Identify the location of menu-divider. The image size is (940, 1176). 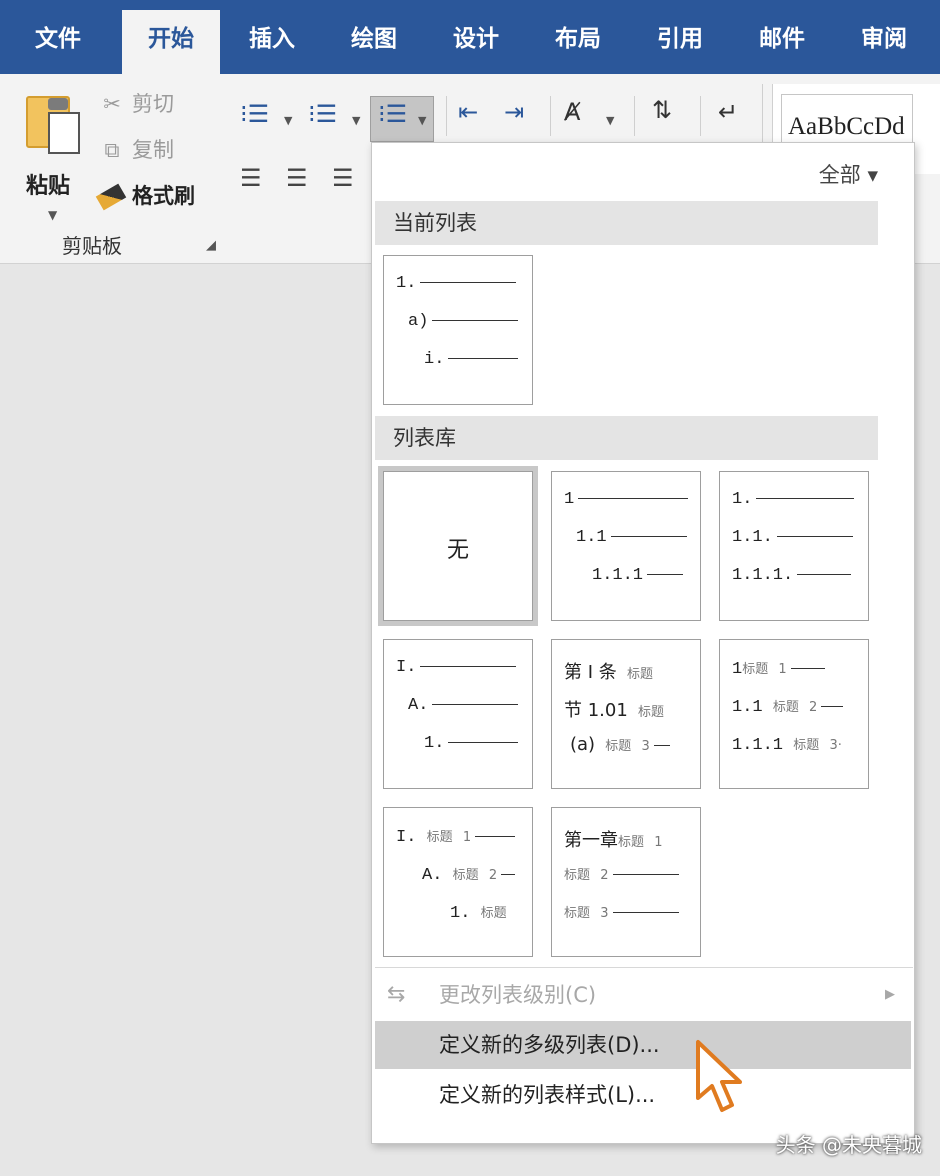
(644, 967).